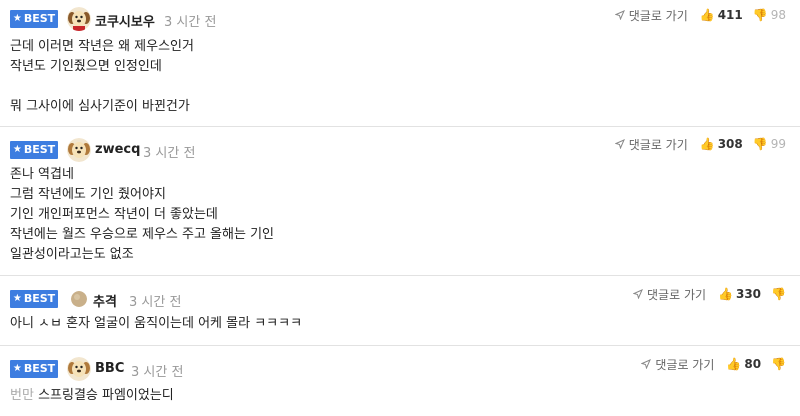 The height and width of the screenshot is (416, 800). I want to click on comment-line: 작년도 기인줬으면 인정인데, so click(86, 66).